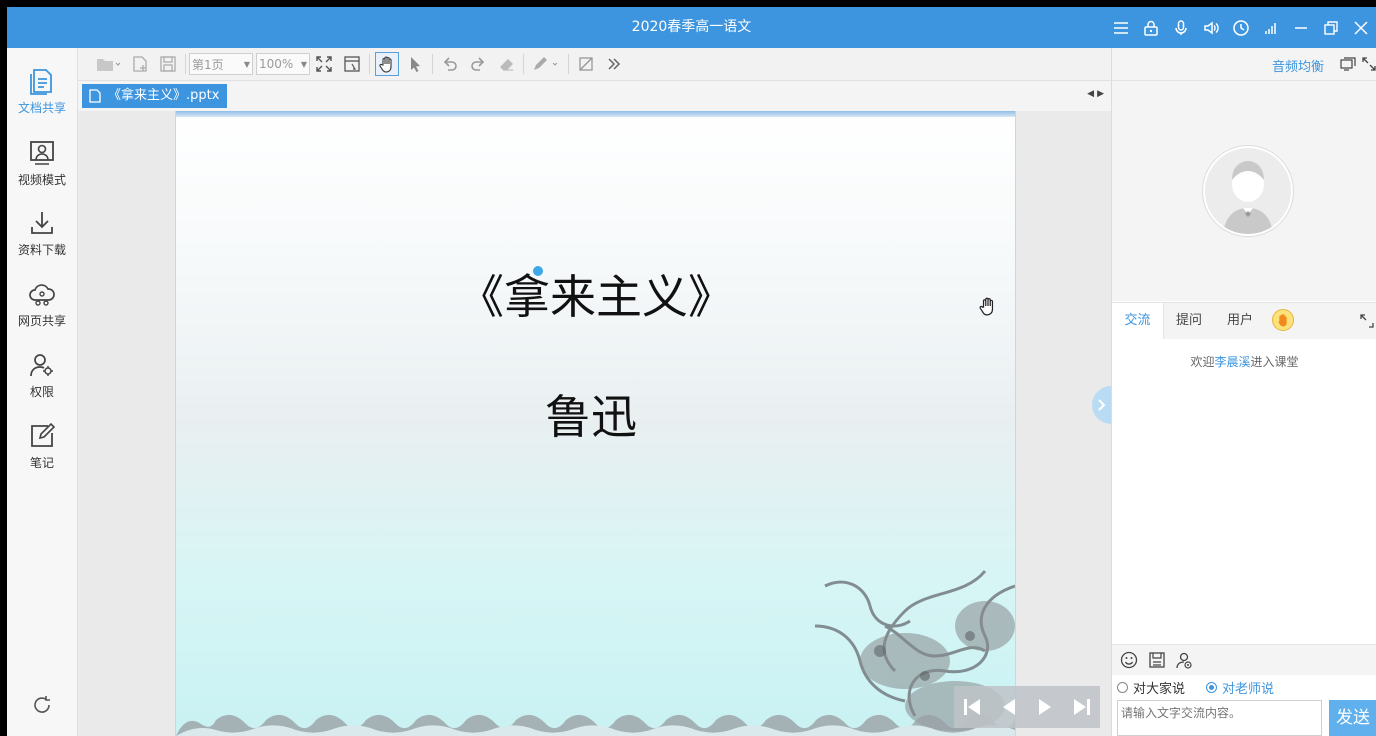 The width and height of the screenshot is (1376, 736). Describe the element at coordinates (478, 64) in the screenshot. I see `redo-button` at that location.